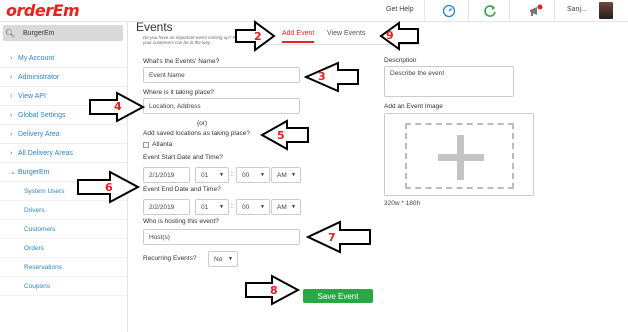 The image size is (628, 332). What do you see at coordinates (322, 76) in the screenshot?
I see `annotation-number-3: 3` at bounding box center [322, 76].